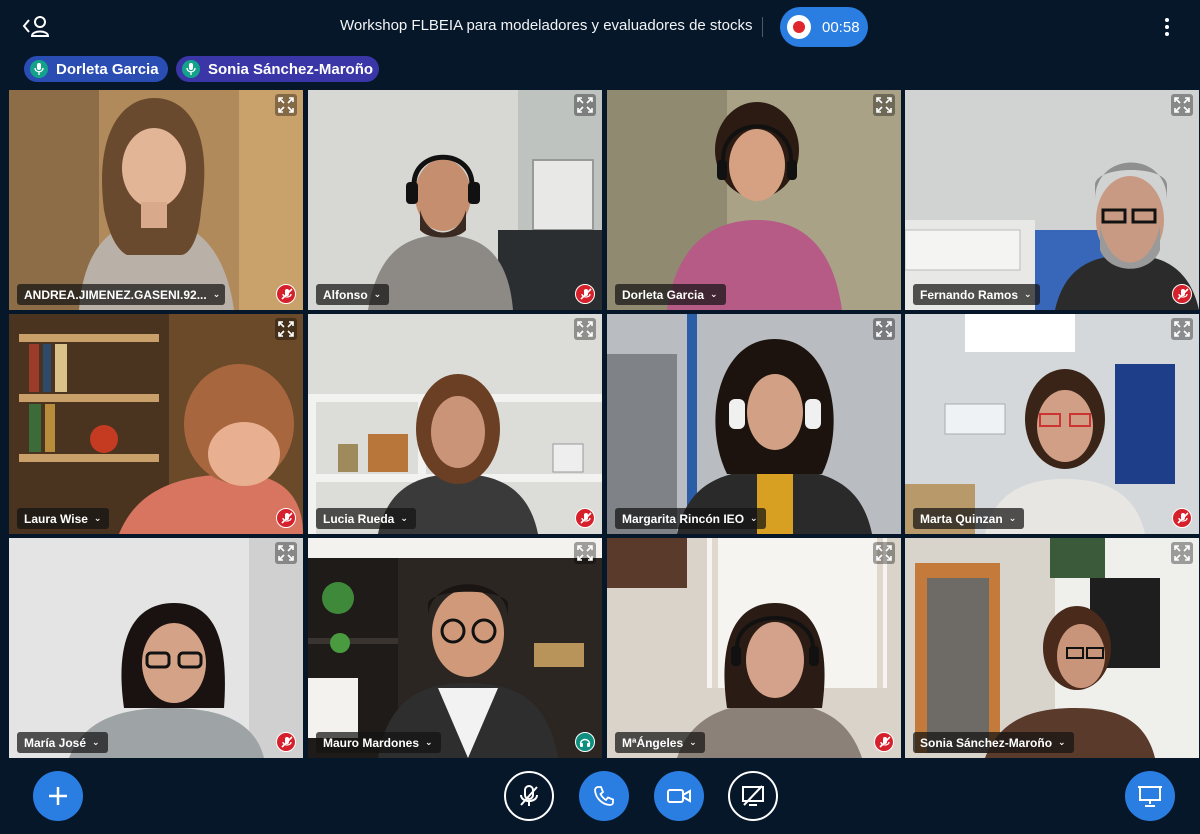 This screenshot has height=834, width=1200. I want to click on presentation-button, so click(1150, 796).